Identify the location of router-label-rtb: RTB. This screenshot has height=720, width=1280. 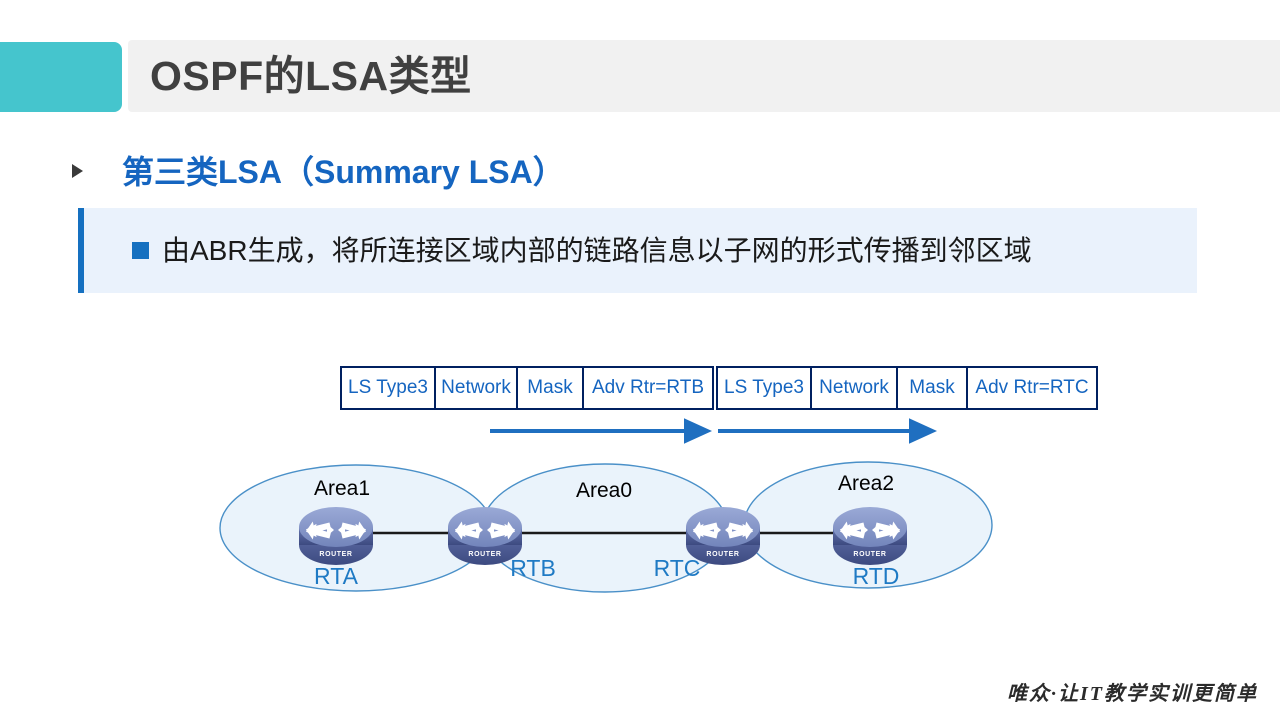
(533, 568).